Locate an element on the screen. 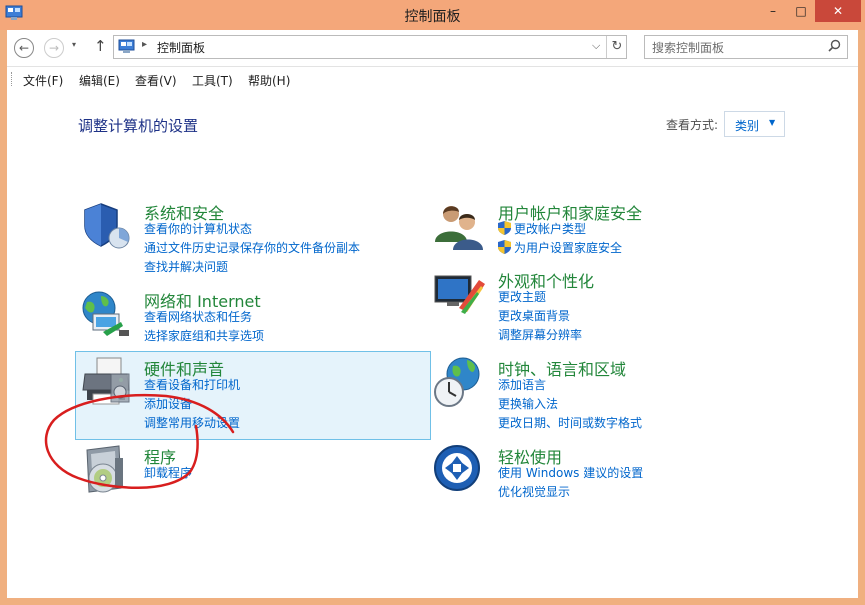  menu-edit: 编辑(E) is located at coordinates (99, 80).